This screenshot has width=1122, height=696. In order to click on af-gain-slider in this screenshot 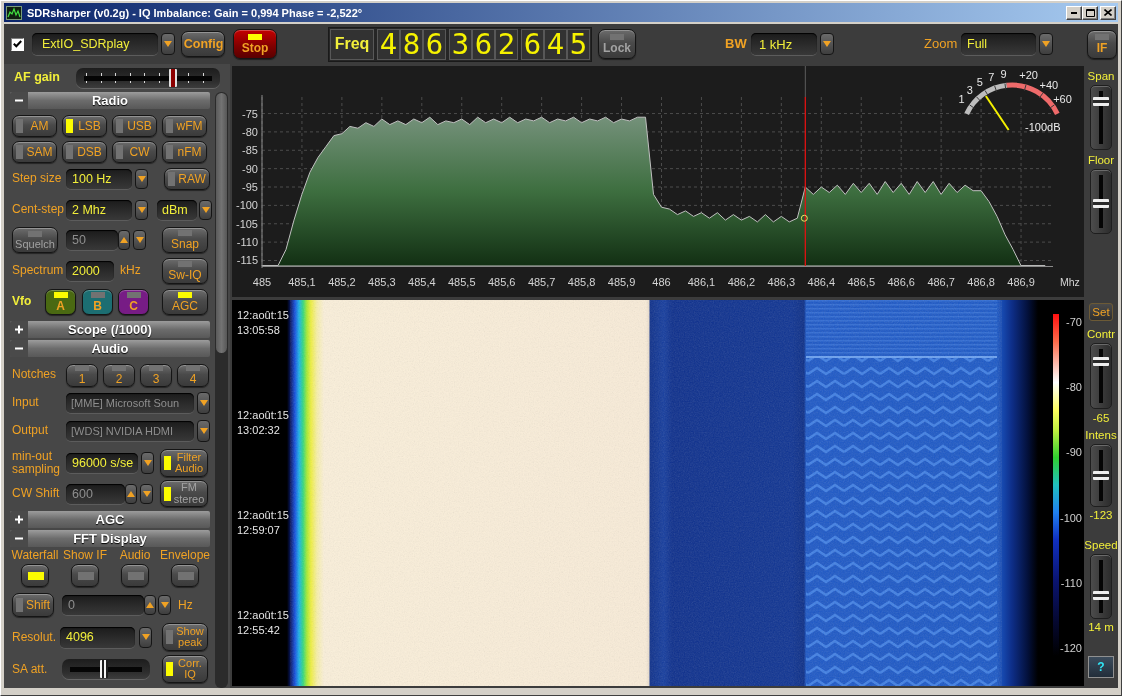, I will do `click(148, 78)`.